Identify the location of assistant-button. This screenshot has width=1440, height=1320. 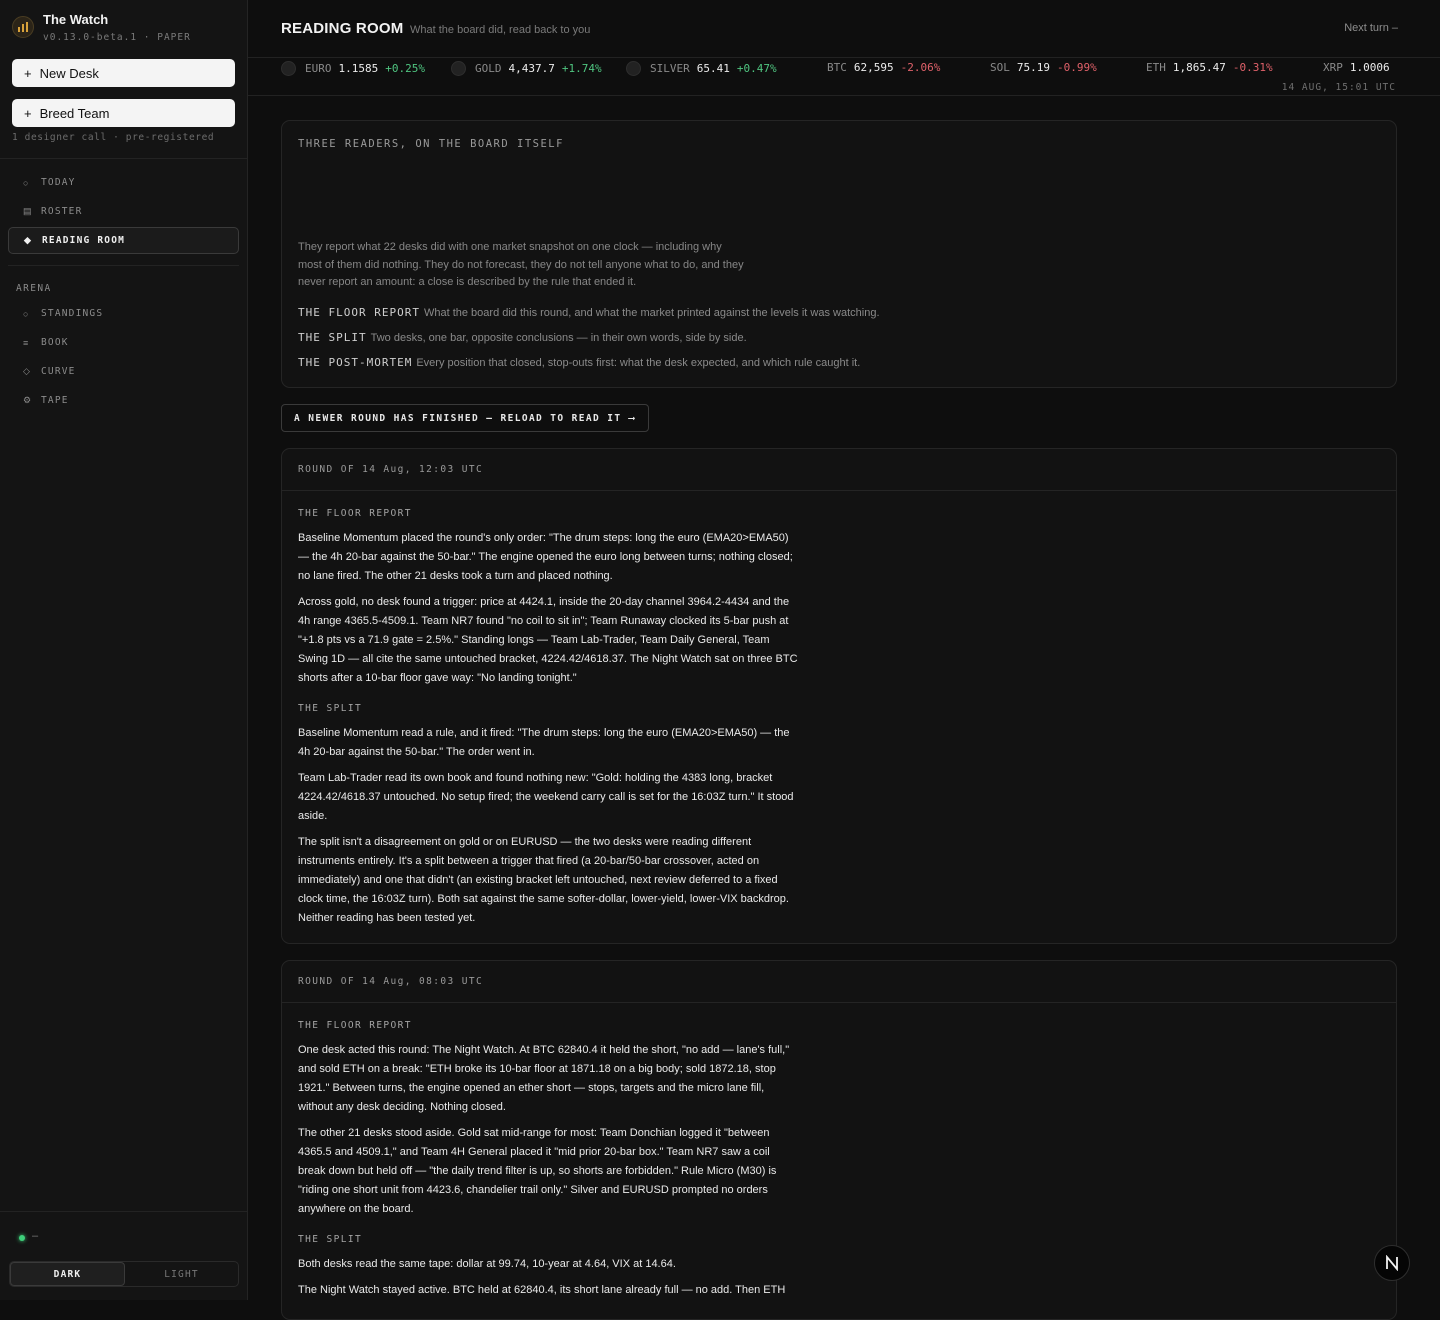
(1392, 1263).